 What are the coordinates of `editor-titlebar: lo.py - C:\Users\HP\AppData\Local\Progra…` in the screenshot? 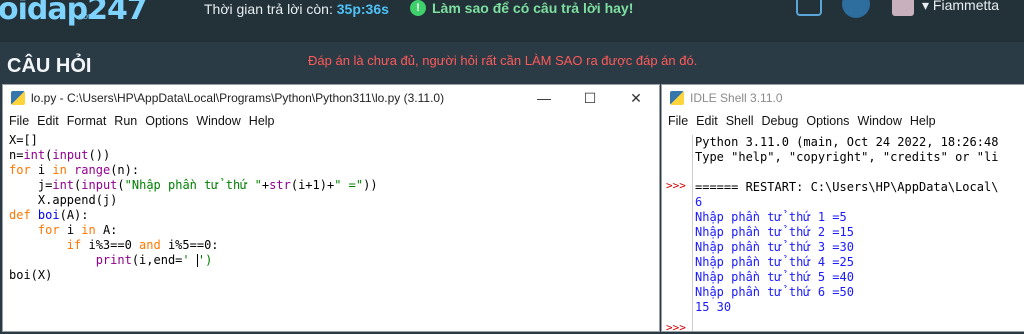 It's located at (331, 98).